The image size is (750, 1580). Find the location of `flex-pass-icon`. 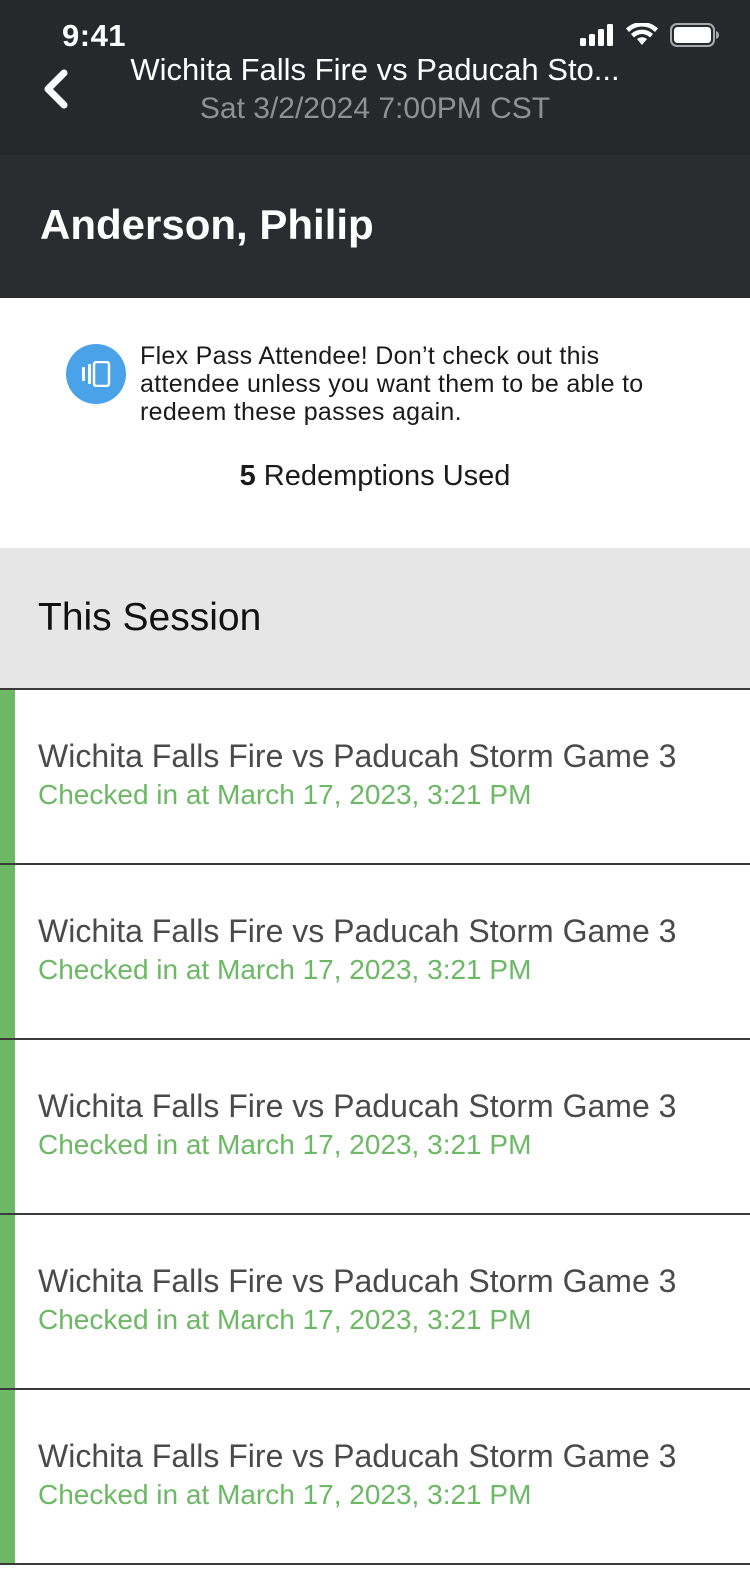

flex-pass-icon is located at coordinates (96, 374).